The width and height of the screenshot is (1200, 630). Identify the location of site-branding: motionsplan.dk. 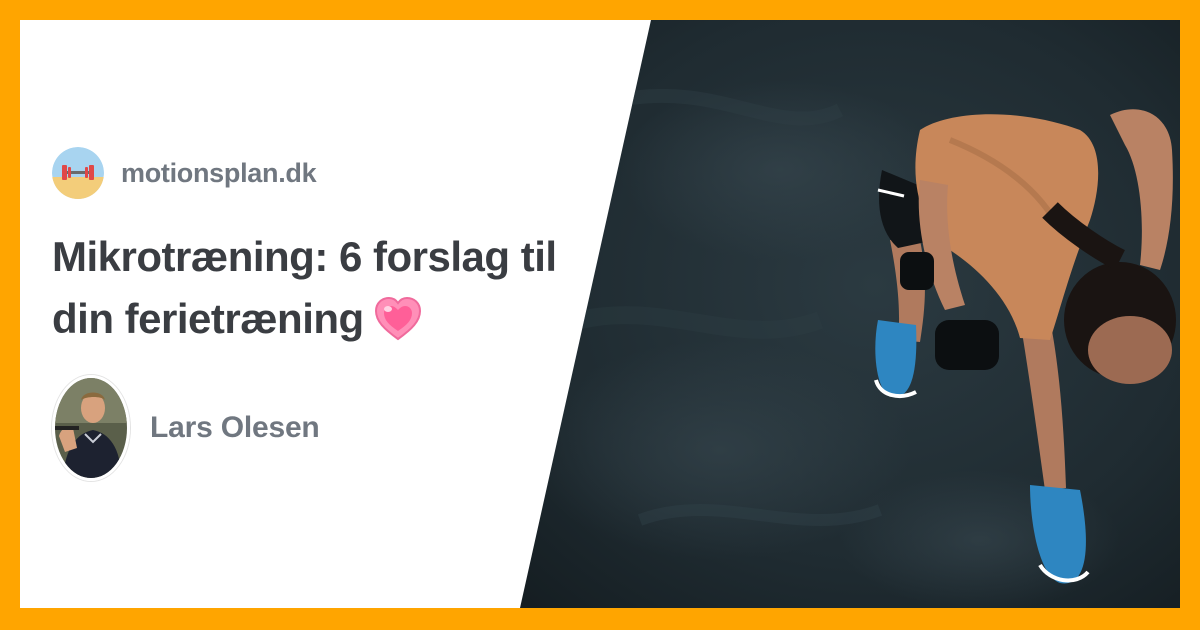
(184, 173).